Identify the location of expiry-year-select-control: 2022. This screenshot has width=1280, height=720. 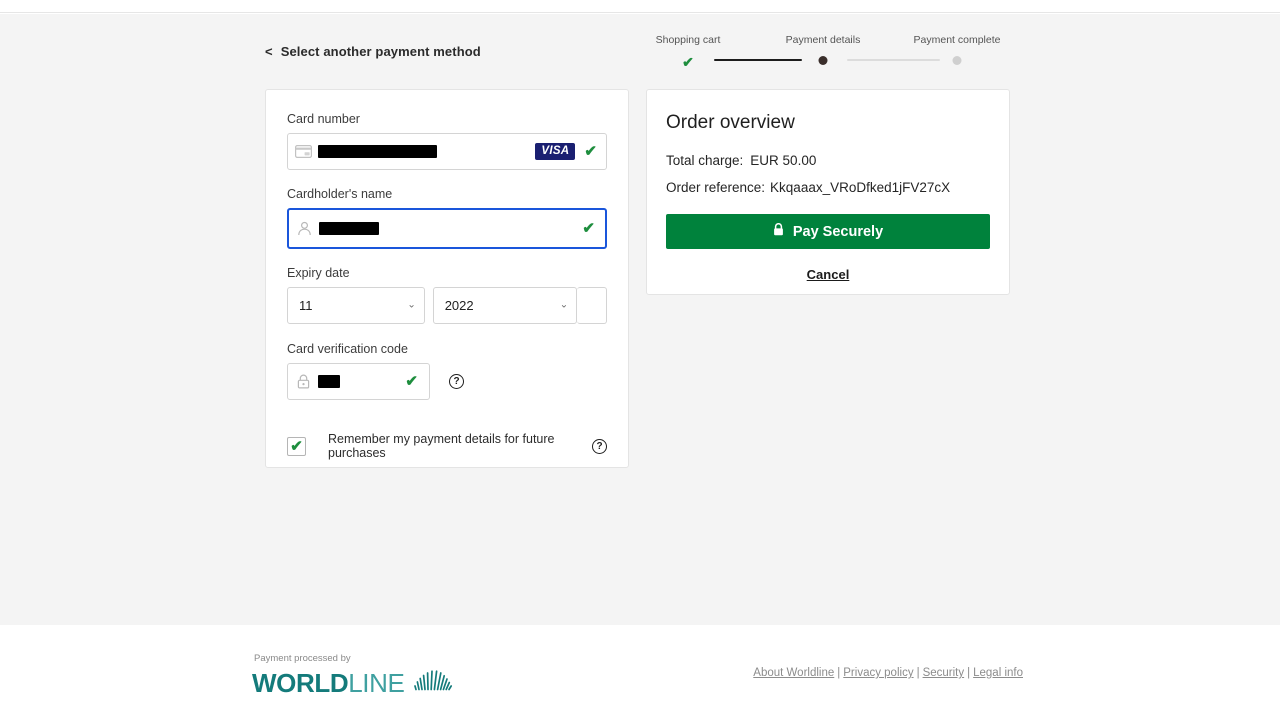
(505, 305).